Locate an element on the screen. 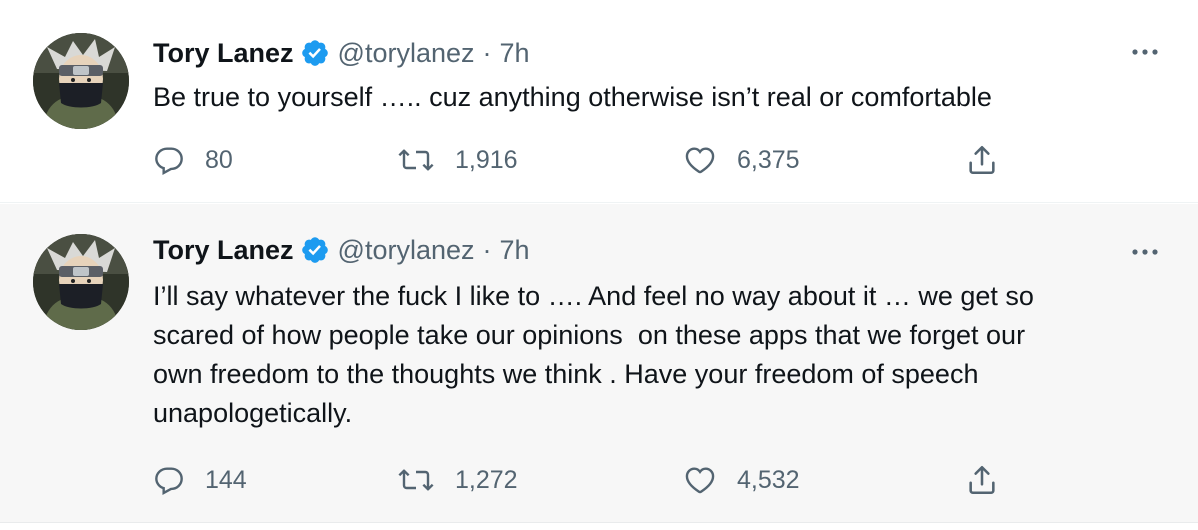  like-button: 6,375 is located at coordinates (741, 160).